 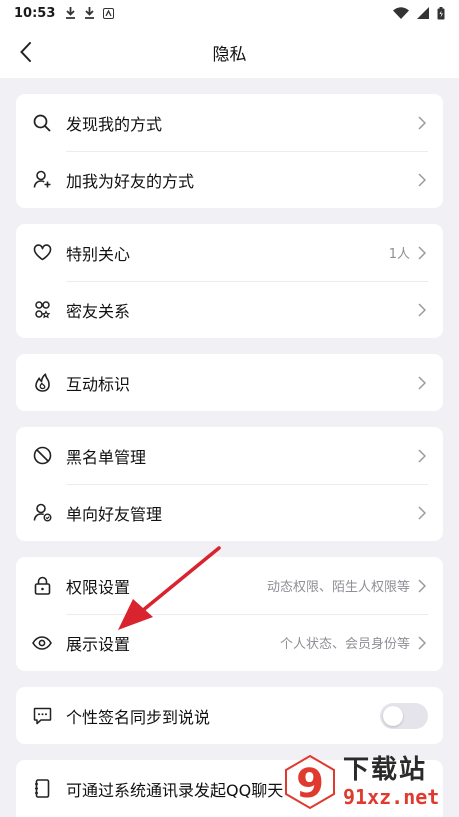 I want to click on chevron-left-icon, so click(x=25, y=52).